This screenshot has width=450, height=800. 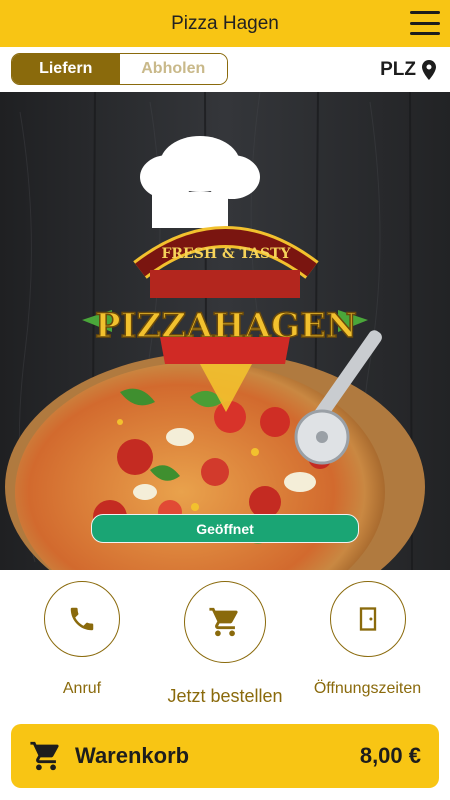 I want to click on order-action: Jetzt bestellen, so click(x=225, y=644).